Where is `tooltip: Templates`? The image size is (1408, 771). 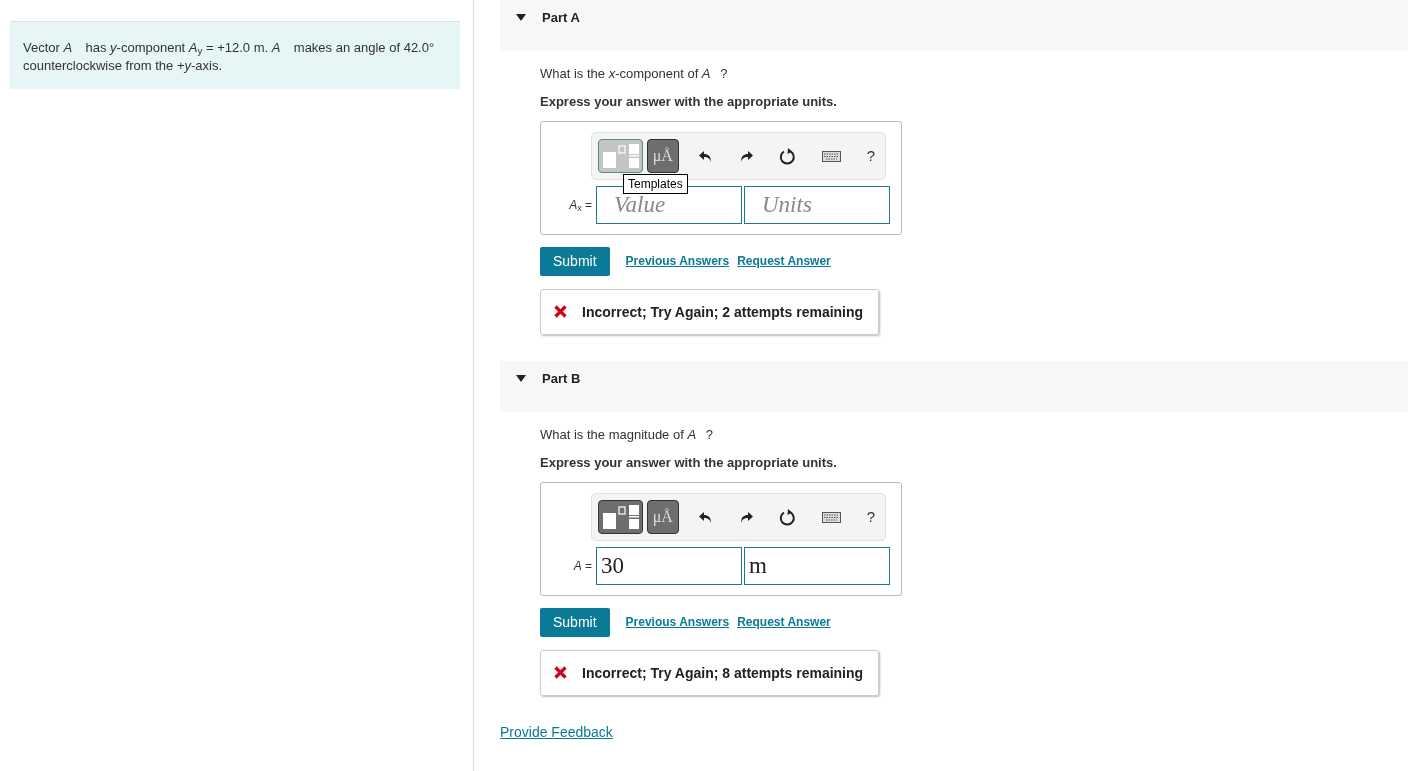
tooltip: Templates is located at coordinates (655, 184).